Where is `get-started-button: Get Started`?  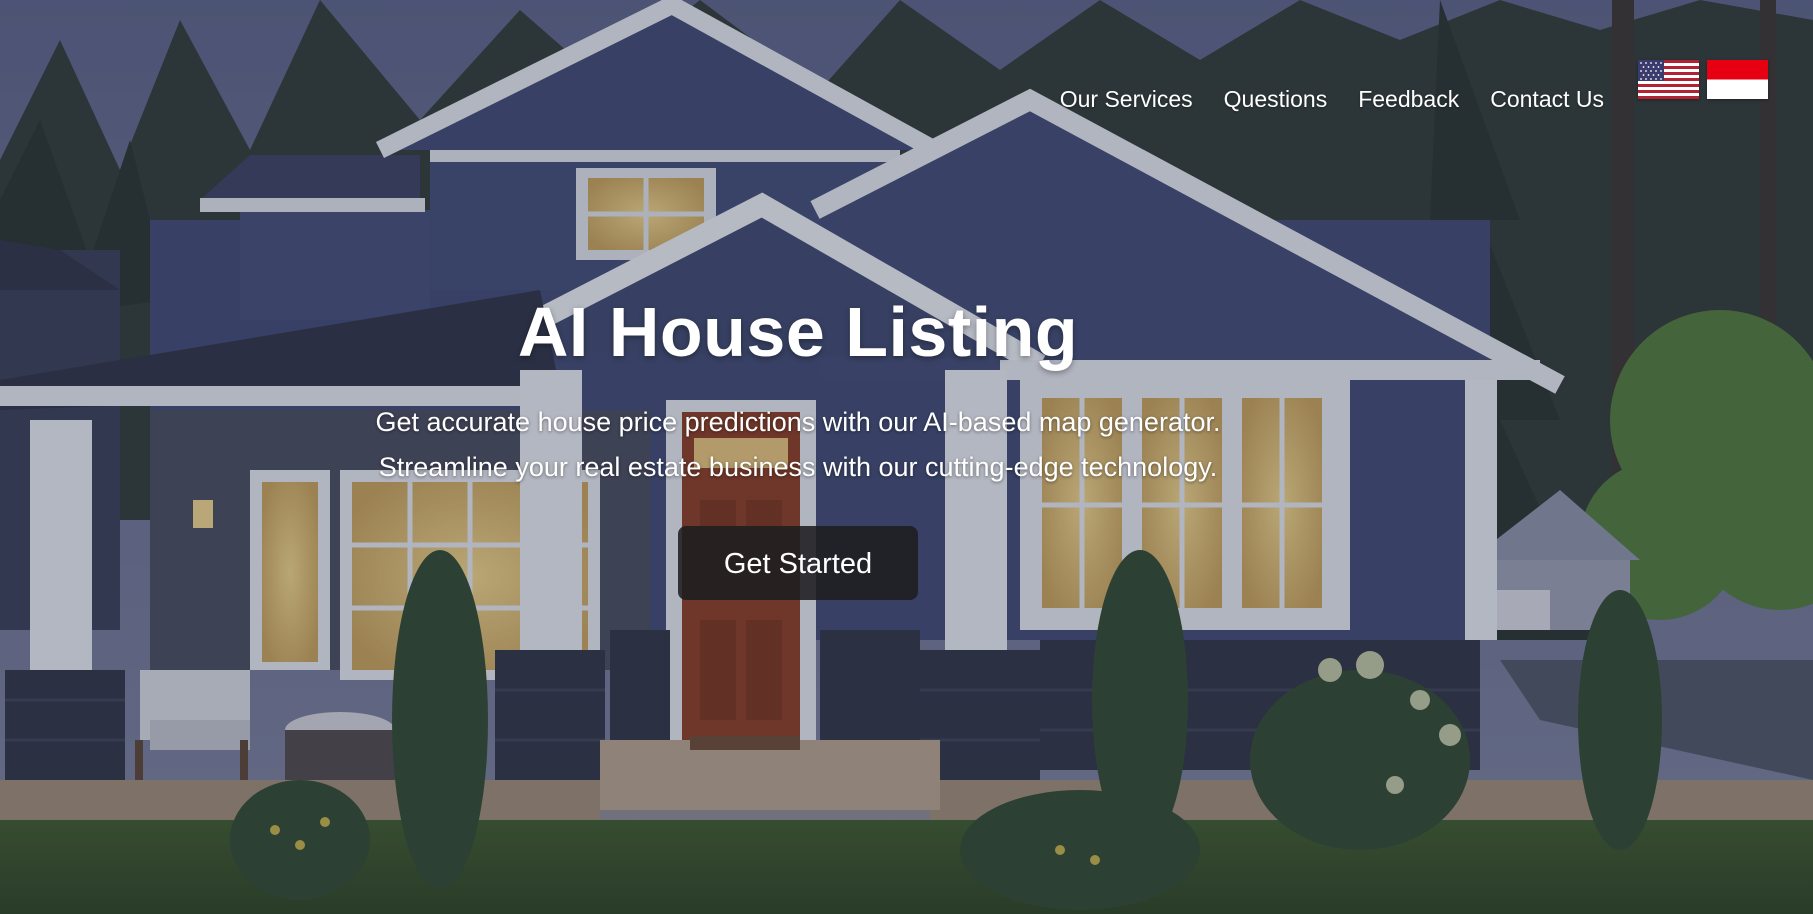
get-started-button: Get Started is located at coordinates (798, 563).